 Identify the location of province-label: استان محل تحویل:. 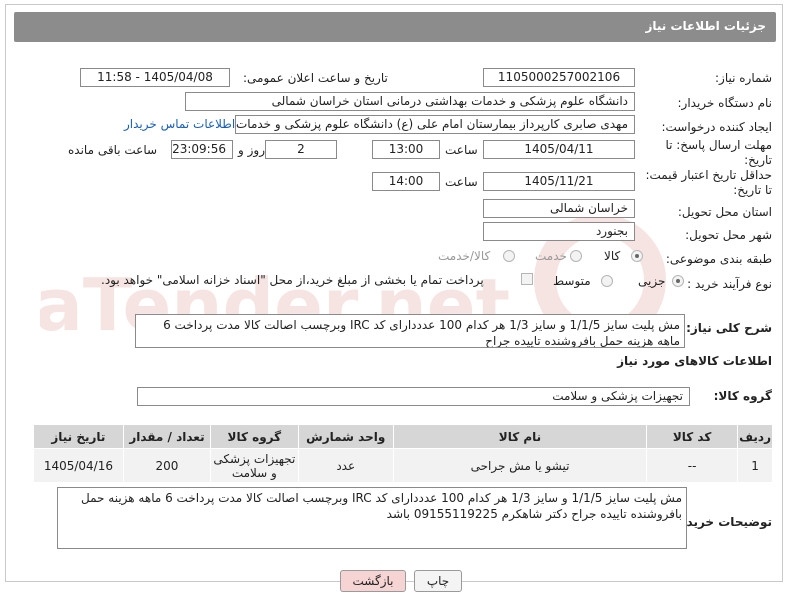
(724, 212).